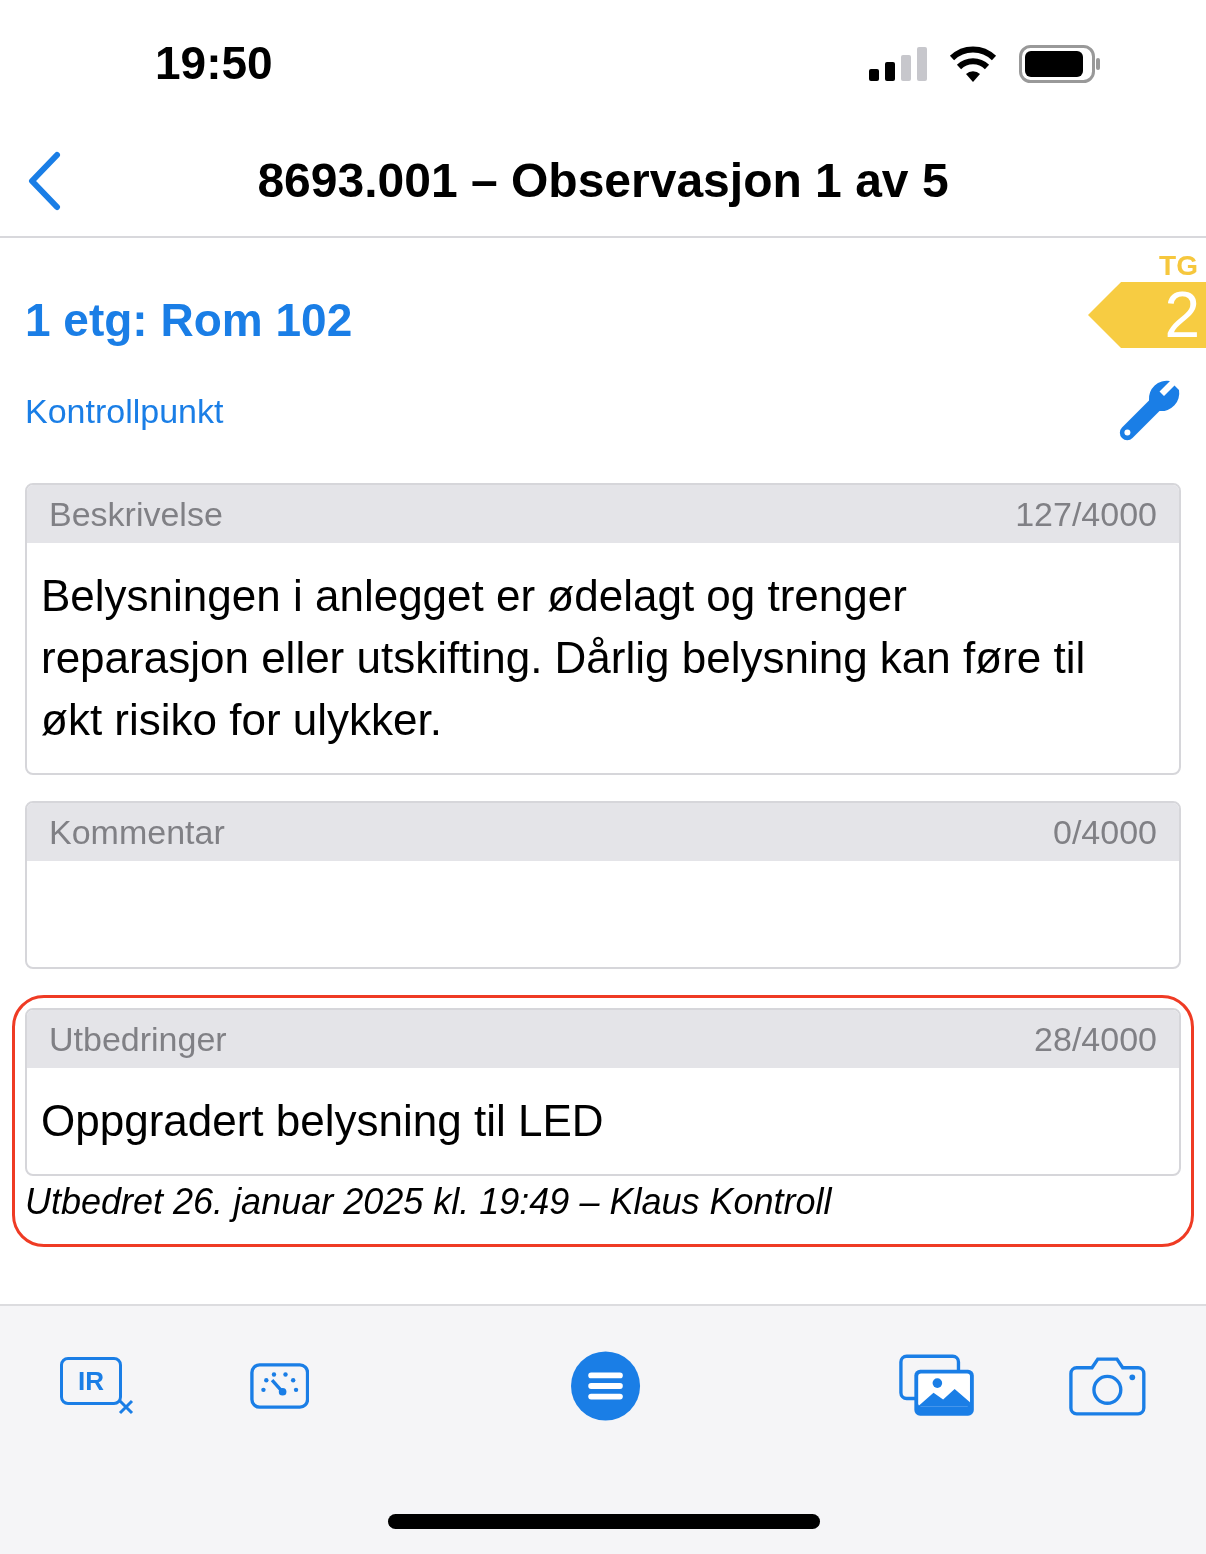  What do you see at coordinates (603, 885) in the screenshot?
I see `text-area: Kommentar 0/4000` at bounding box center [603, 885].